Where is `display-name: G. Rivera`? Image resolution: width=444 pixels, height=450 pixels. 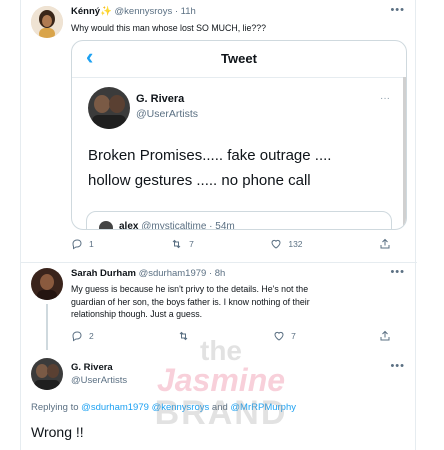 display-name: G. Rivera is located at coordinates (92, 367).